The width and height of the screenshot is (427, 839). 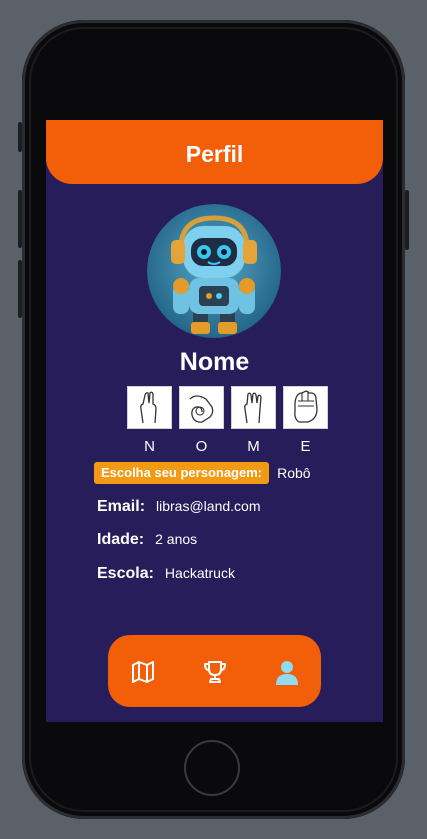 I want to click on character-selector: Escolha seu personagem: Robô, so click(x=202, y=473).